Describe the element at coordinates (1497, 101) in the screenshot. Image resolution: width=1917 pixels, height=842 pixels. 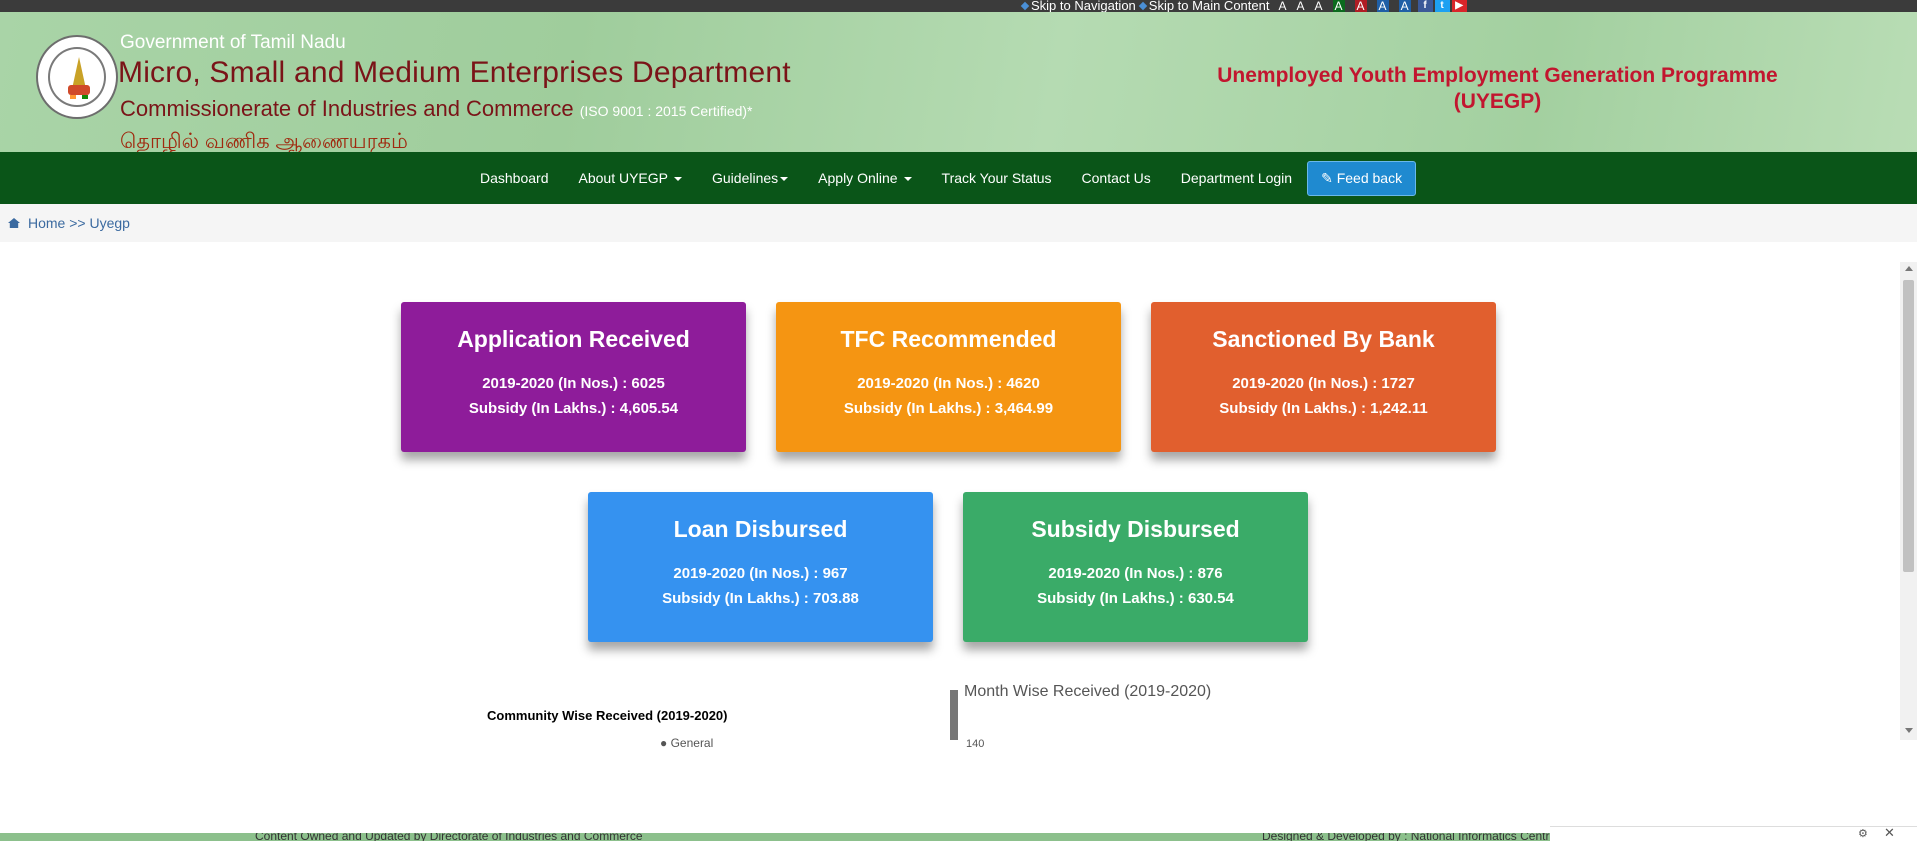
I see `programme-title-line2: (UYEGP)` at that location.